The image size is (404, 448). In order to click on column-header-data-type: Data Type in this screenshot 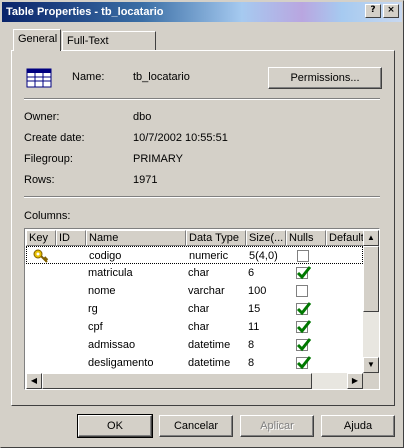, I will do `click(216, 238)`.